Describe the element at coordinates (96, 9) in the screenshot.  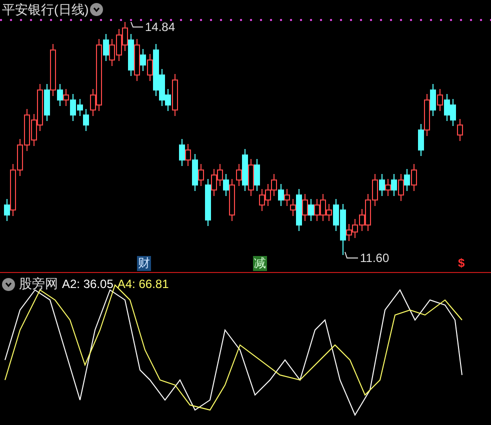
I see `dropdown-icon` at that location.